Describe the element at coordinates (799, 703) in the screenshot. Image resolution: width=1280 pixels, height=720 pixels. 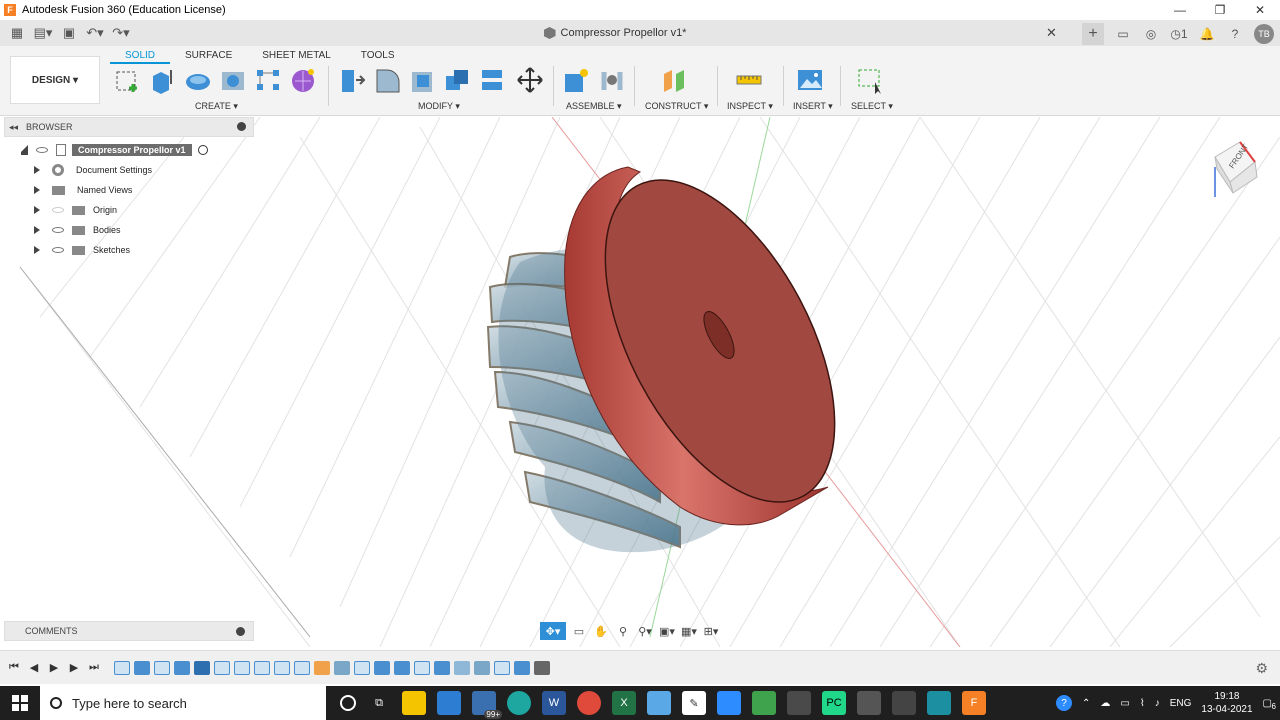
I see `network-app-icon` at that location.